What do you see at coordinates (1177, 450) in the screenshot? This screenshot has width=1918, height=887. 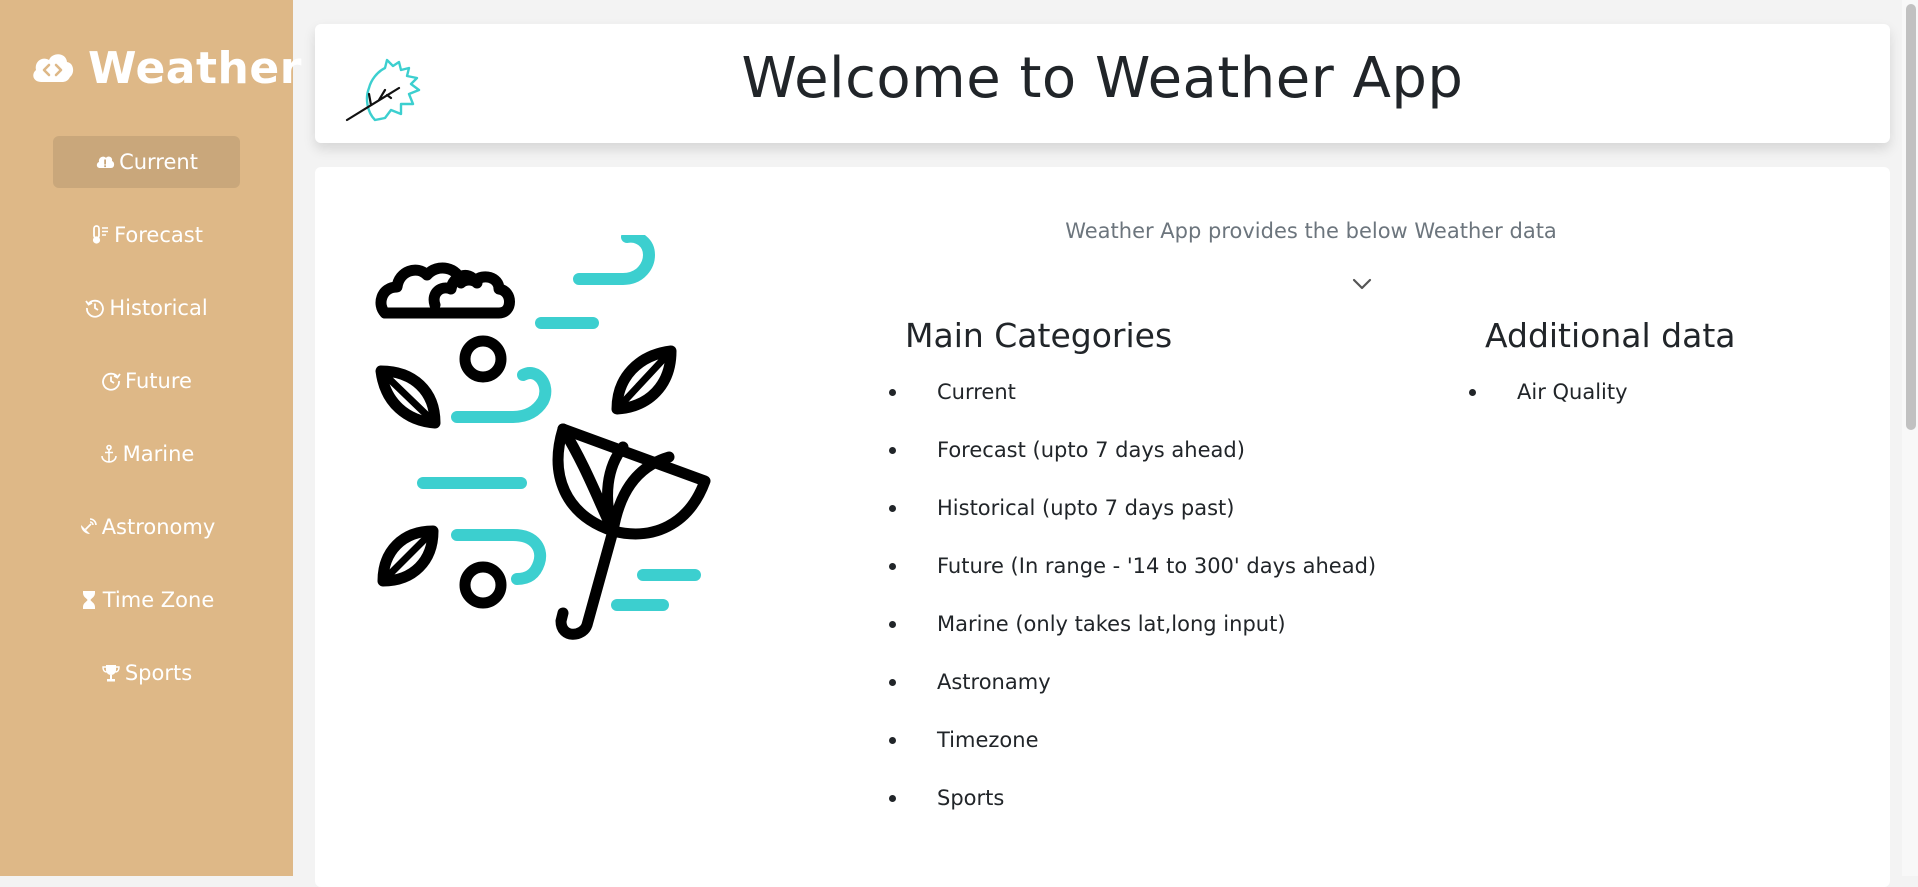 I see `list-item: Forecast (upto 7 days ahead)` at bounding box center [1177, 450].